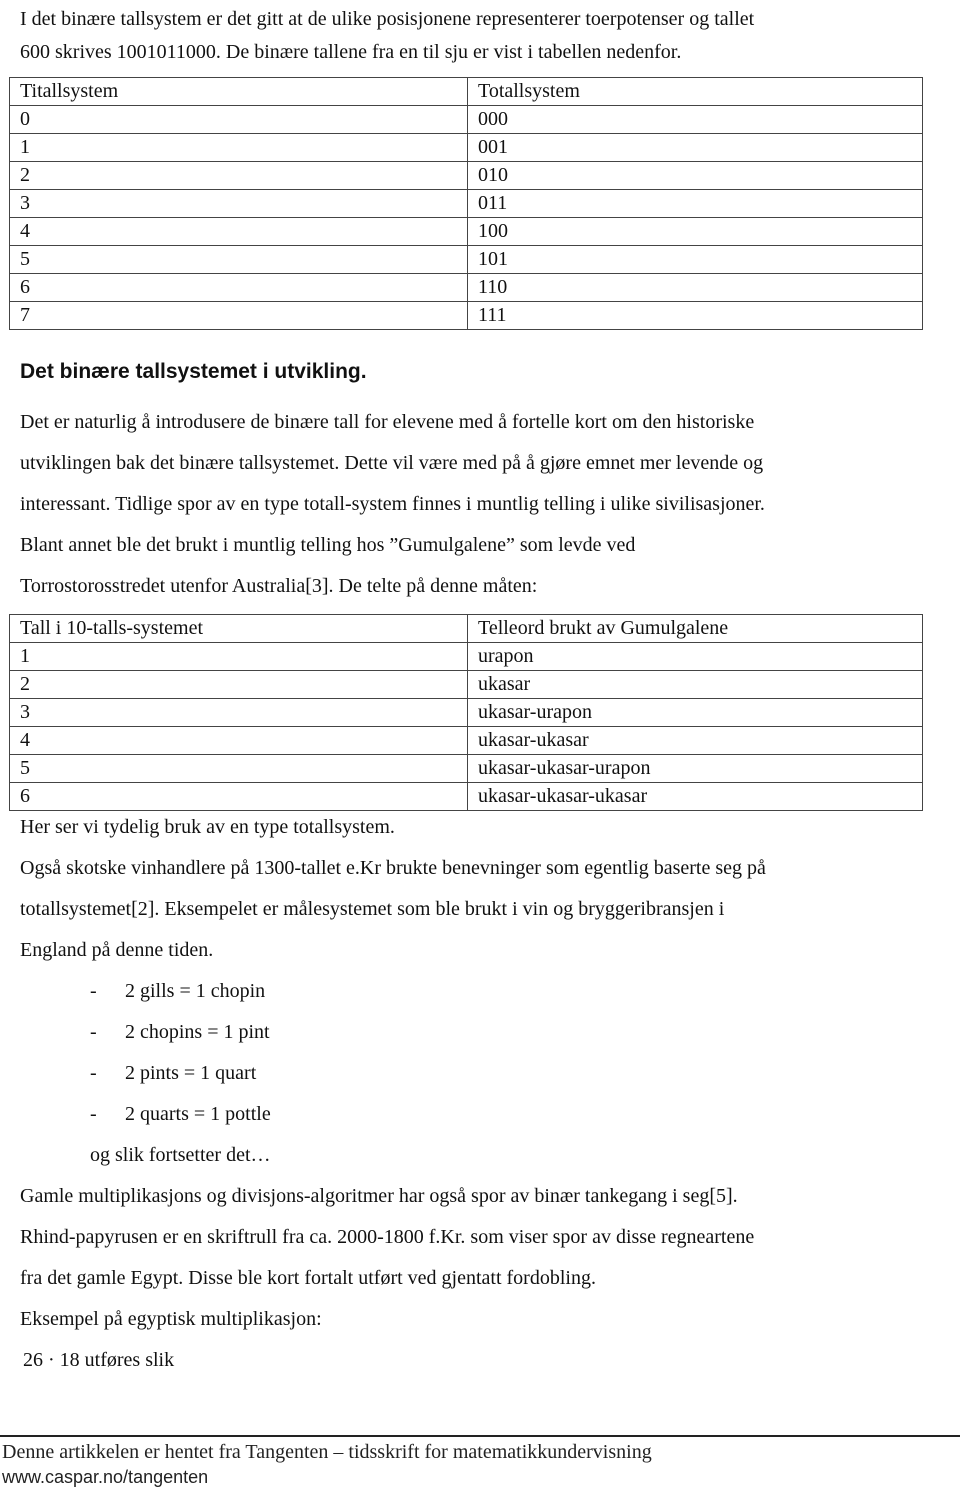  What do you see at coordinates (695, 628) in the screenshot?
I see `header-cell: Telleord brukt av Gumulgalene` at bounding box center [695, 628].